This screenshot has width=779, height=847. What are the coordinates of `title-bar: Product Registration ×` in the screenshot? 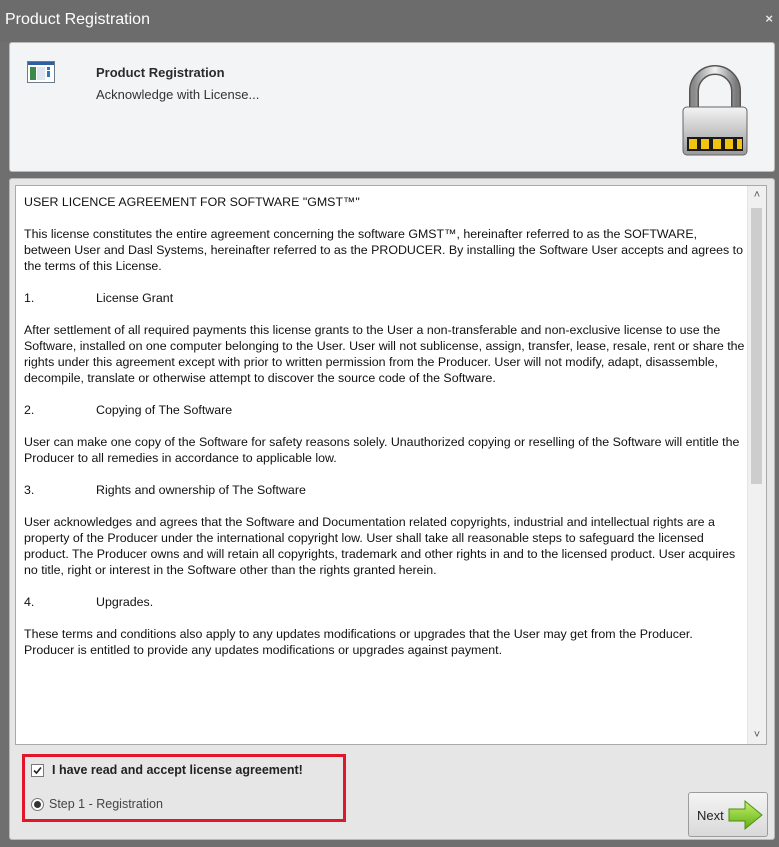 It's located at (389, 21).